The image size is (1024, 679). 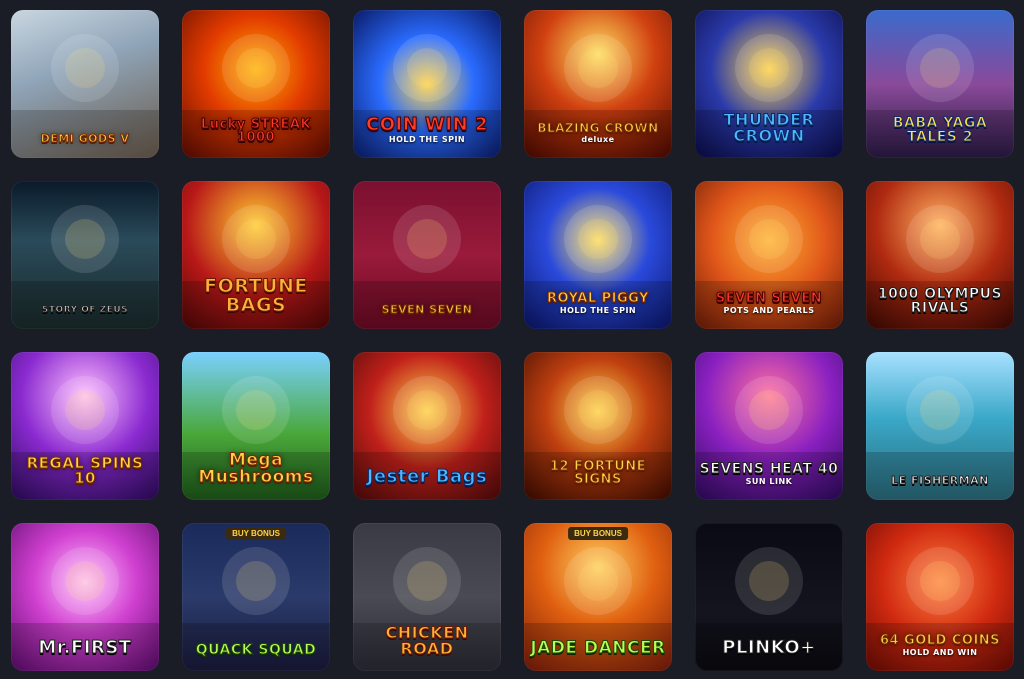 I want to click on game-tile-regal-spins: REGAL SPINS 10, so click(x=85, y=426).